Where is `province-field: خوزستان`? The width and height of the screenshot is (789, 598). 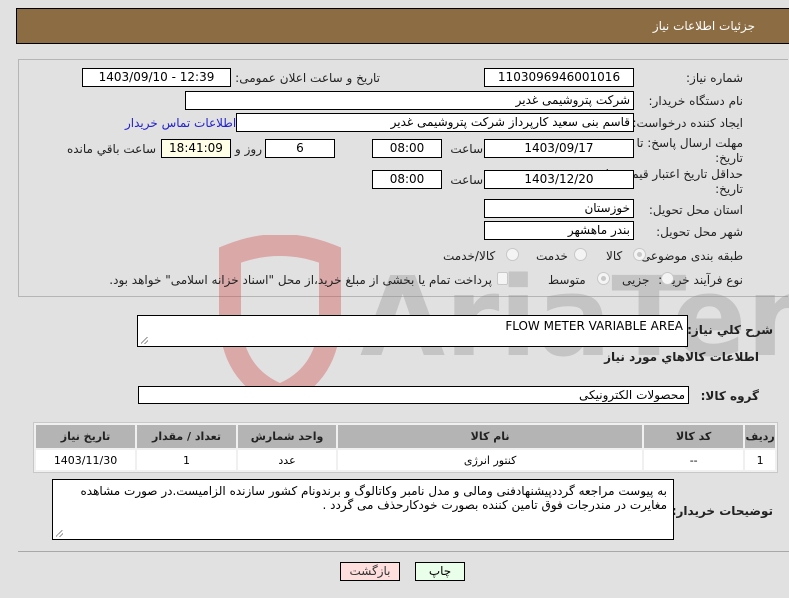
province-field: خوزستان is located at coordinates (559, 208).